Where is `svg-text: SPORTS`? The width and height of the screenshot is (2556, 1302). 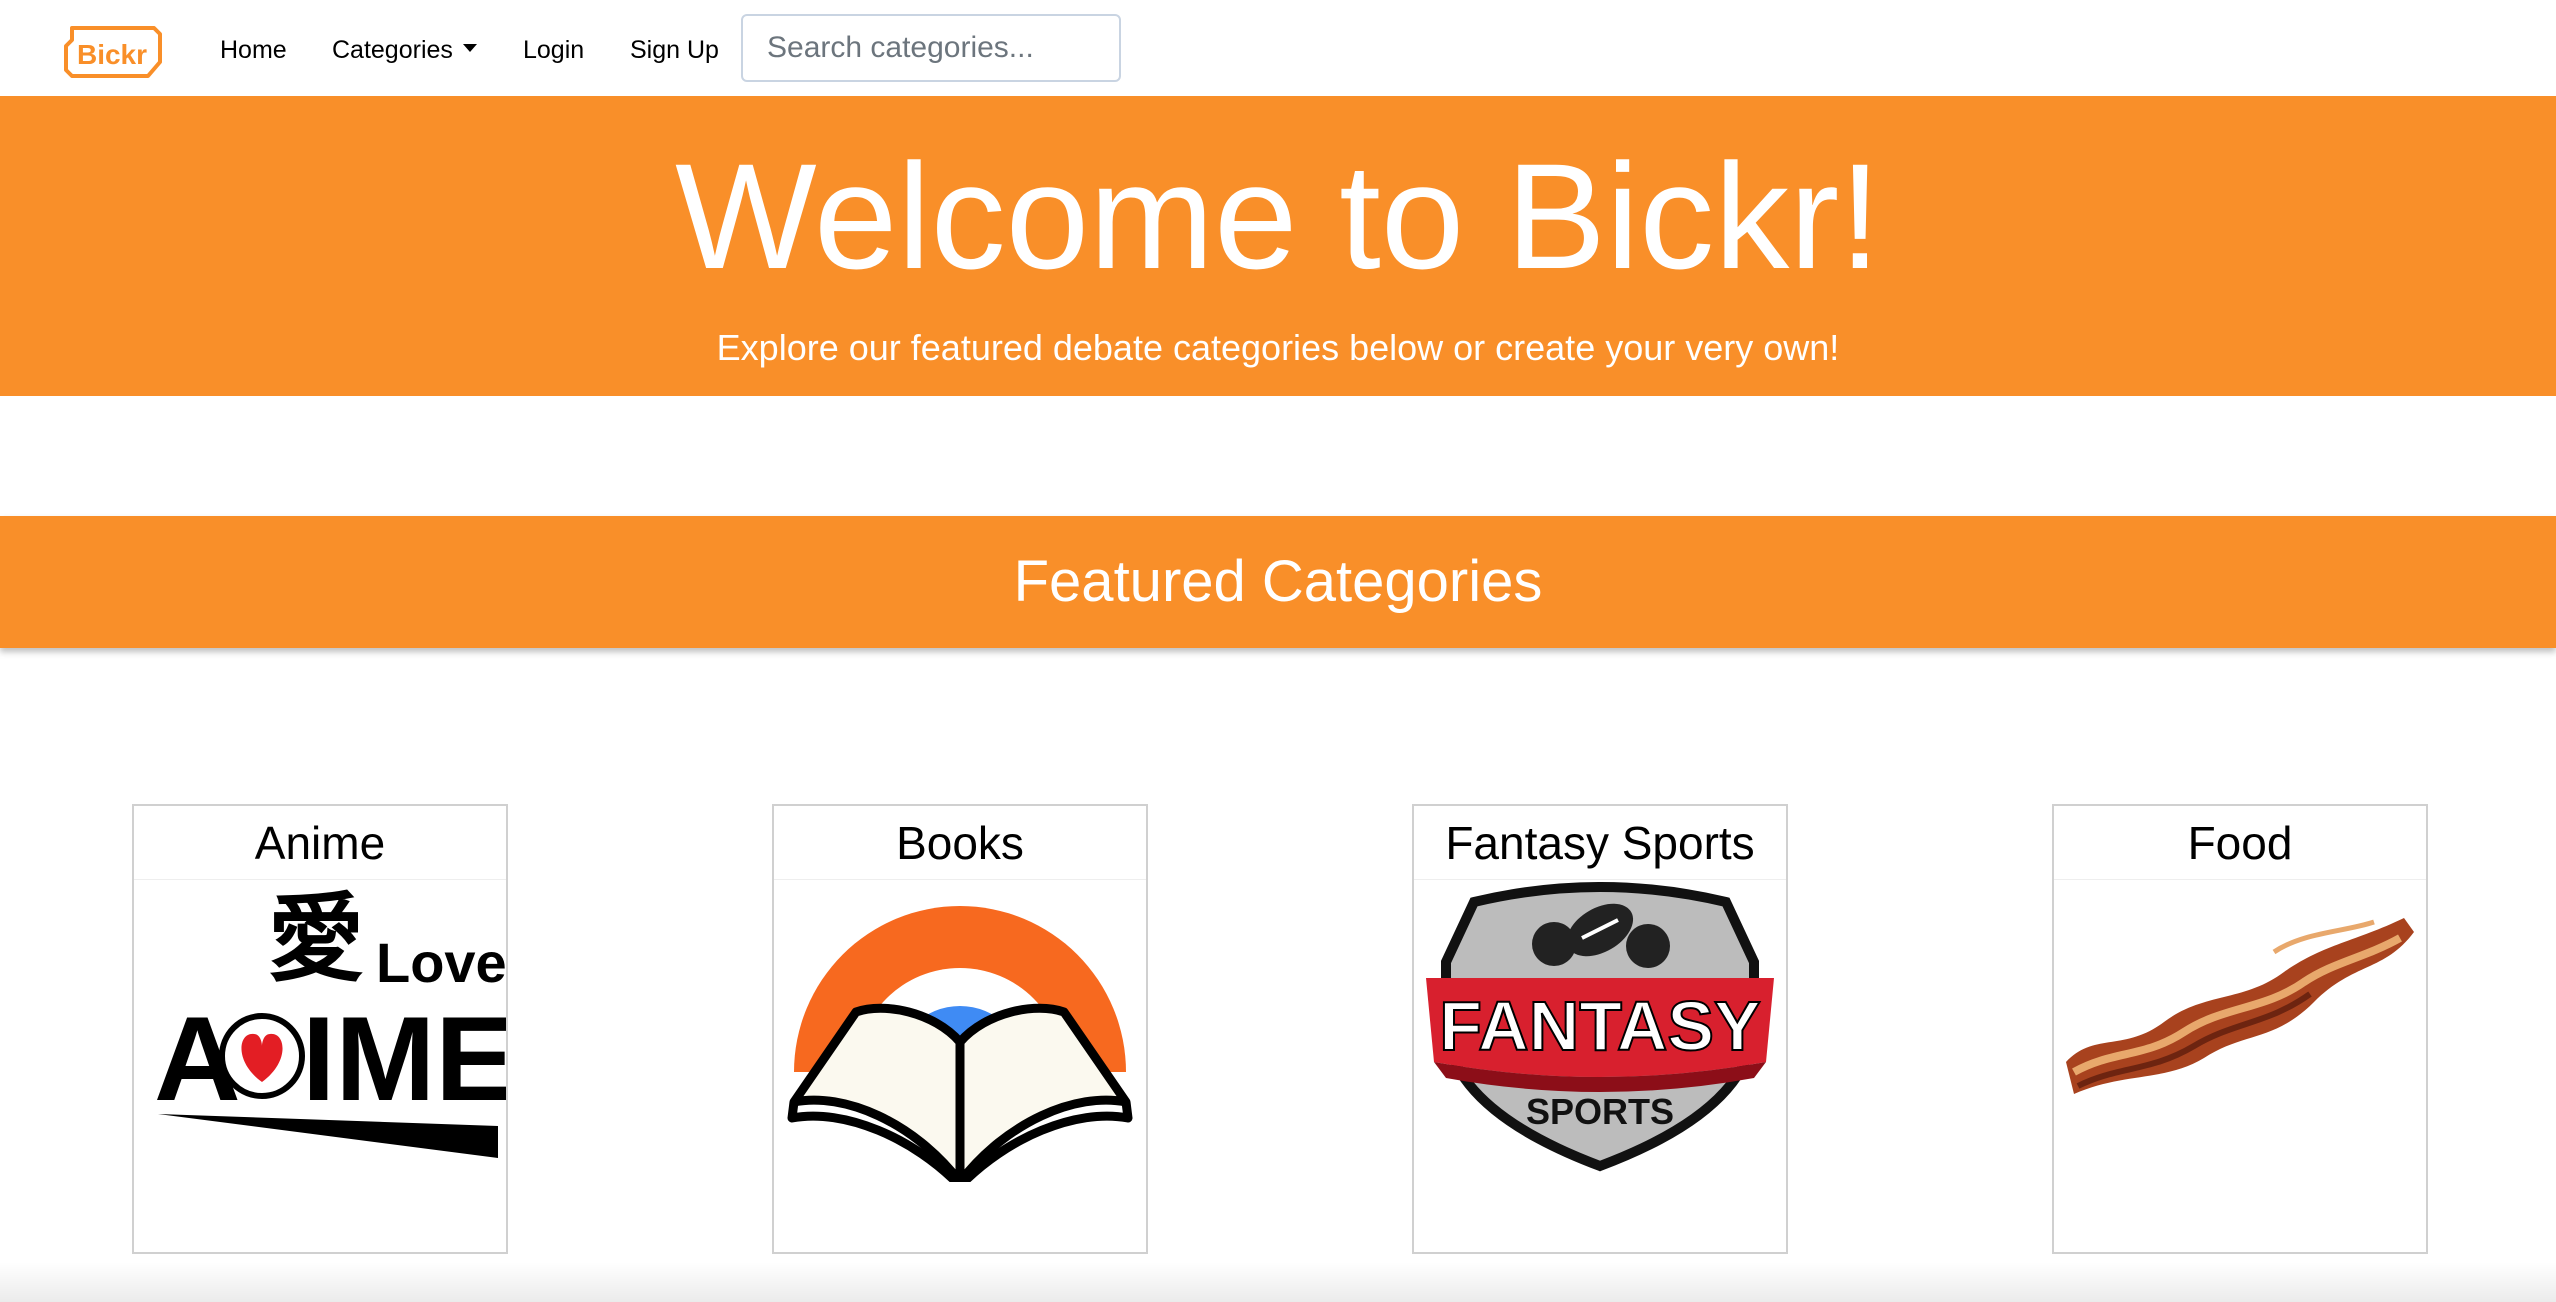 svg-text: SPORTS is located at coordinates (1600, 1111).